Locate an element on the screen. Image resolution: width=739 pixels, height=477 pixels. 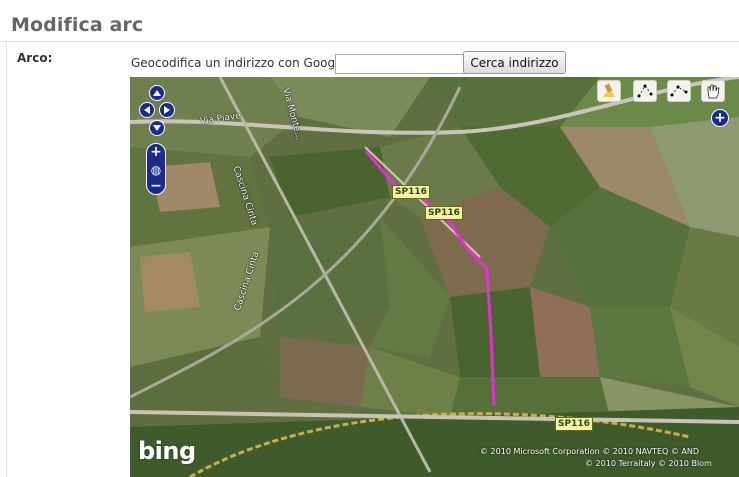
globe-icon: ◍ is located at coordinates (156, 170).